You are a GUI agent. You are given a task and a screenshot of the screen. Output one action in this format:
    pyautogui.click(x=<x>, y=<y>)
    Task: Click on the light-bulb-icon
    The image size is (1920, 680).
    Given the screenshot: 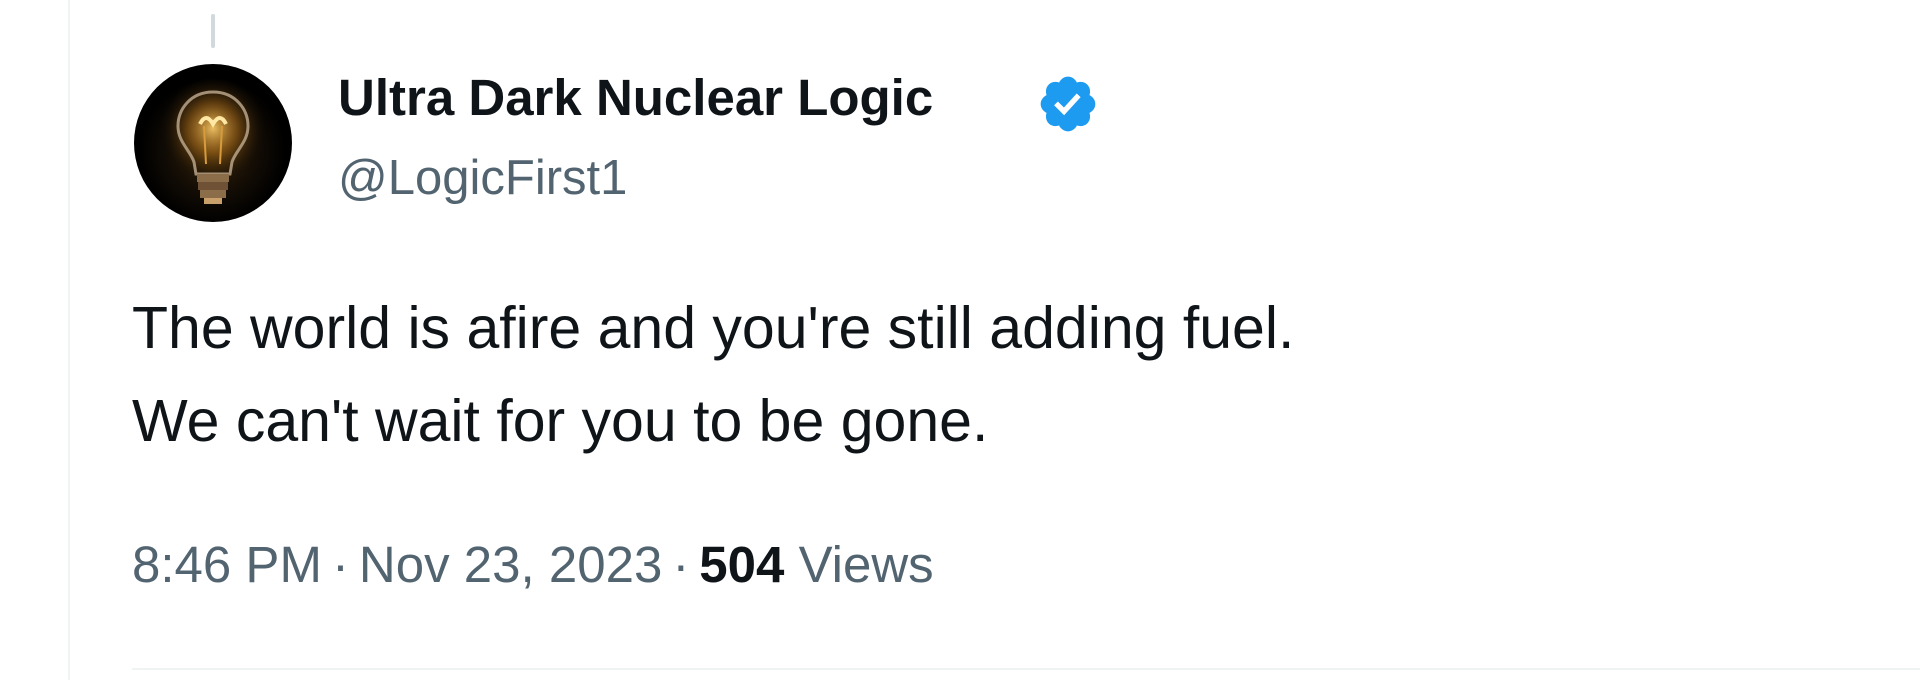 What is the action you would take?
    pyautogui.click(x=213, y=141)
    